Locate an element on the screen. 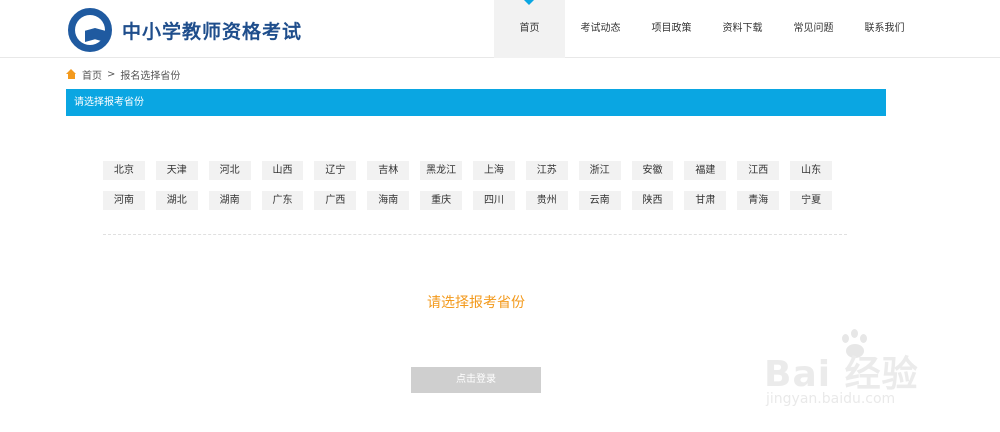  main-nav: 首页 考试动态 项目政策 资料下载 常见问题 联系我们 is located at coordinates (707, 29).